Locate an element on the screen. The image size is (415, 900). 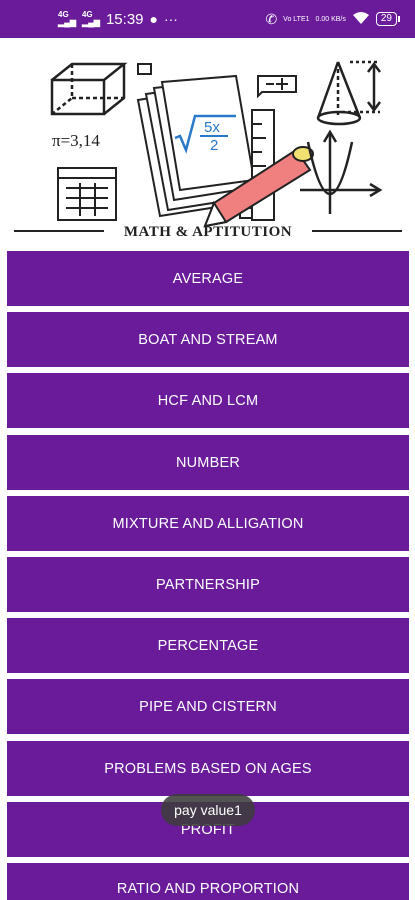
battery-icon: 29 is located at coordinates (388, 19).